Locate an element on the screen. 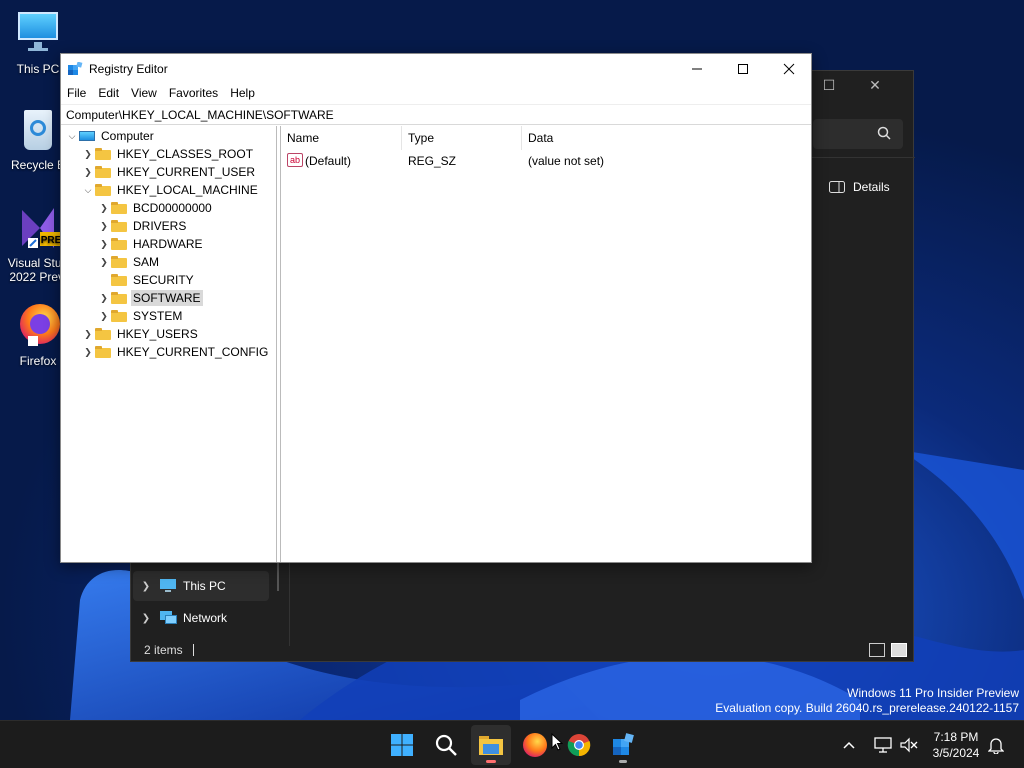 This screenshot has width=1024, height=768. tree-node-bcd00000000: ❯ BCD00000000 is located at coordinates (155, 208).